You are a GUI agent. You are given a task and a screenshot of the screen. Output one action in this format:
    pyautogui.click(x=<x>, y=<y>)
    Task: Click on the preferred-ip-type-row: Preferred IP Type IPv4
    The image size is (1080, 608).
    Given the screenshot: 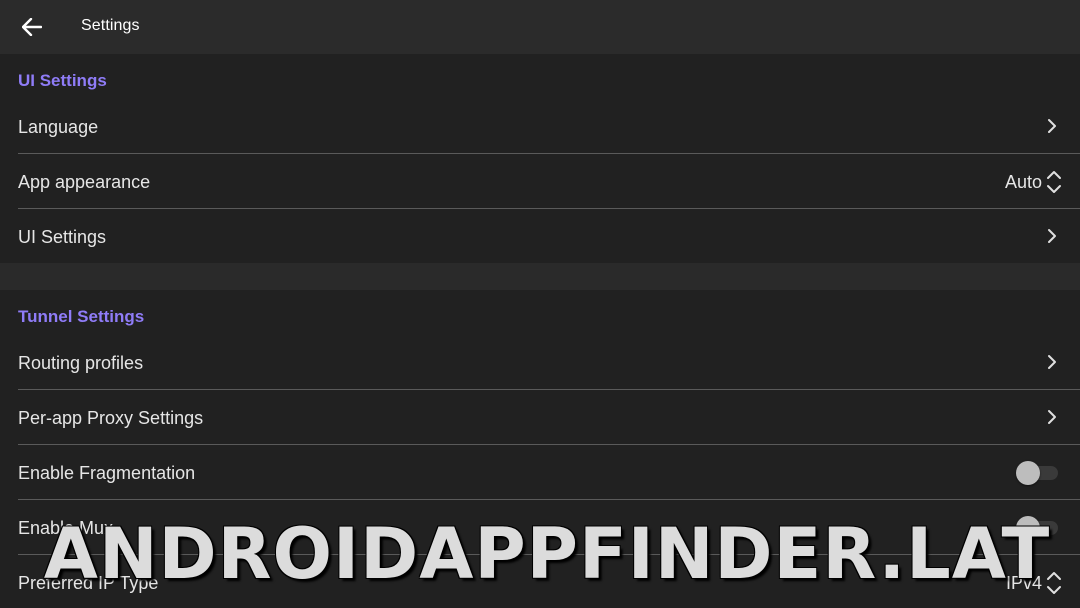 What is the action you would take?
    pyautogui.click(x=549, y=581)
    